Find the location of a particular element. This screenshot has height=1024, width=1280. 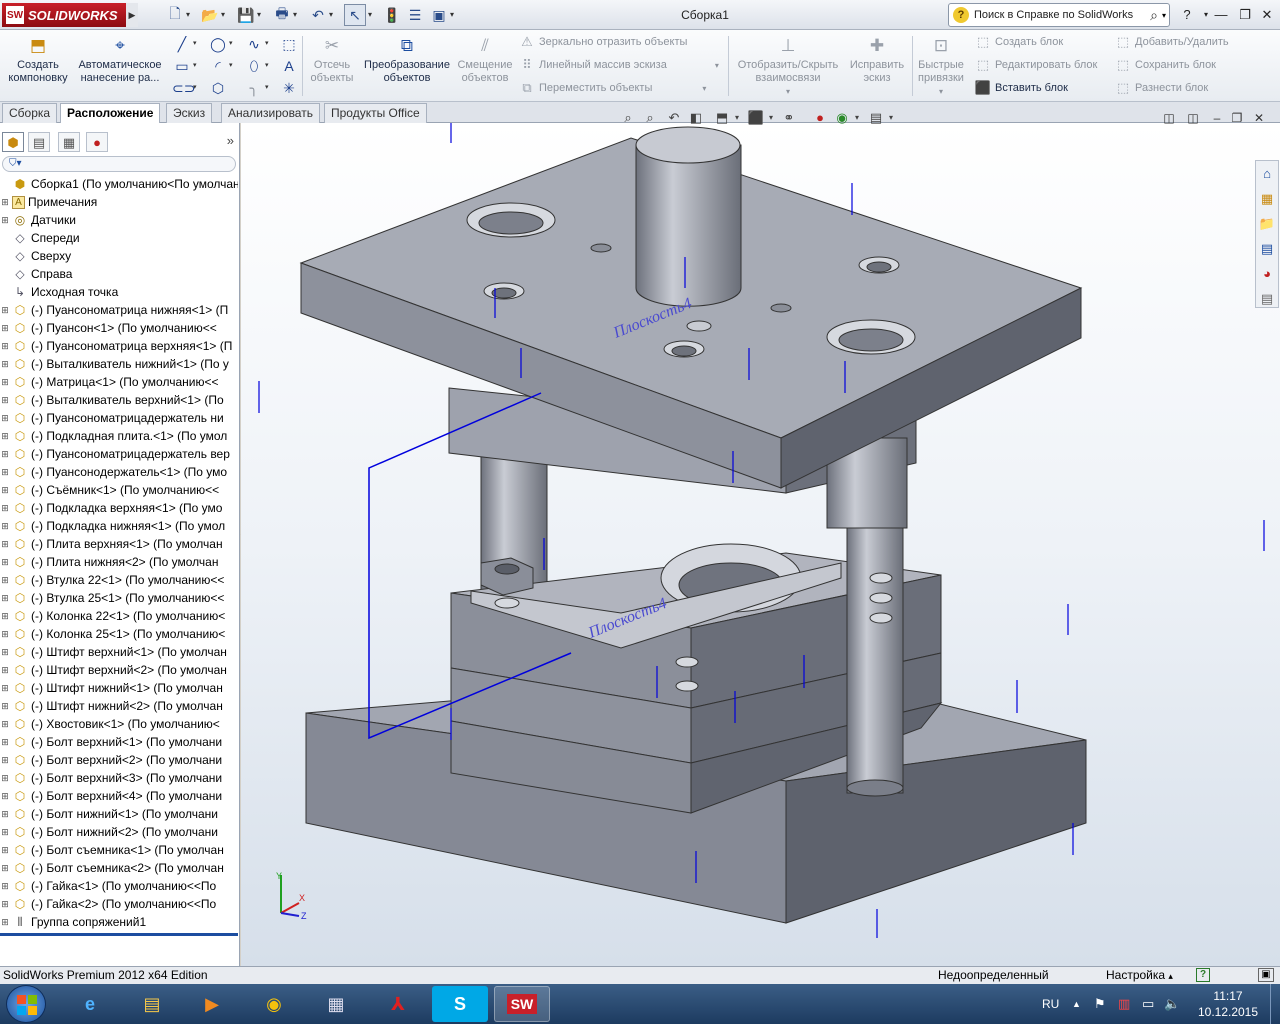

volume-icon: 🔈 is located at coordinates (1172, 1004).